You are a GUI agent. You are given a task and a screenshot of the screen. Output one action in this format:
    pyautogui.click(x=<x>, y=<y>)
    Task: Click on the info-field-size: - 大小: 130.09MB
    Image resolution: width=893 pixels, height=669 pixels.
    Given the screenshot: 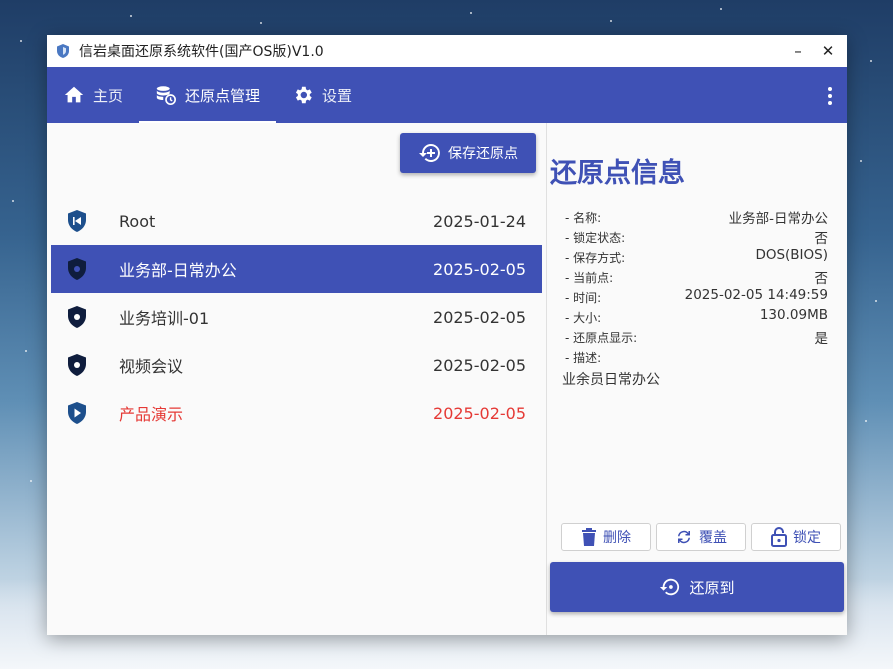 What is the action you would take?
    pyautogui.click(x=695, y=317)
    